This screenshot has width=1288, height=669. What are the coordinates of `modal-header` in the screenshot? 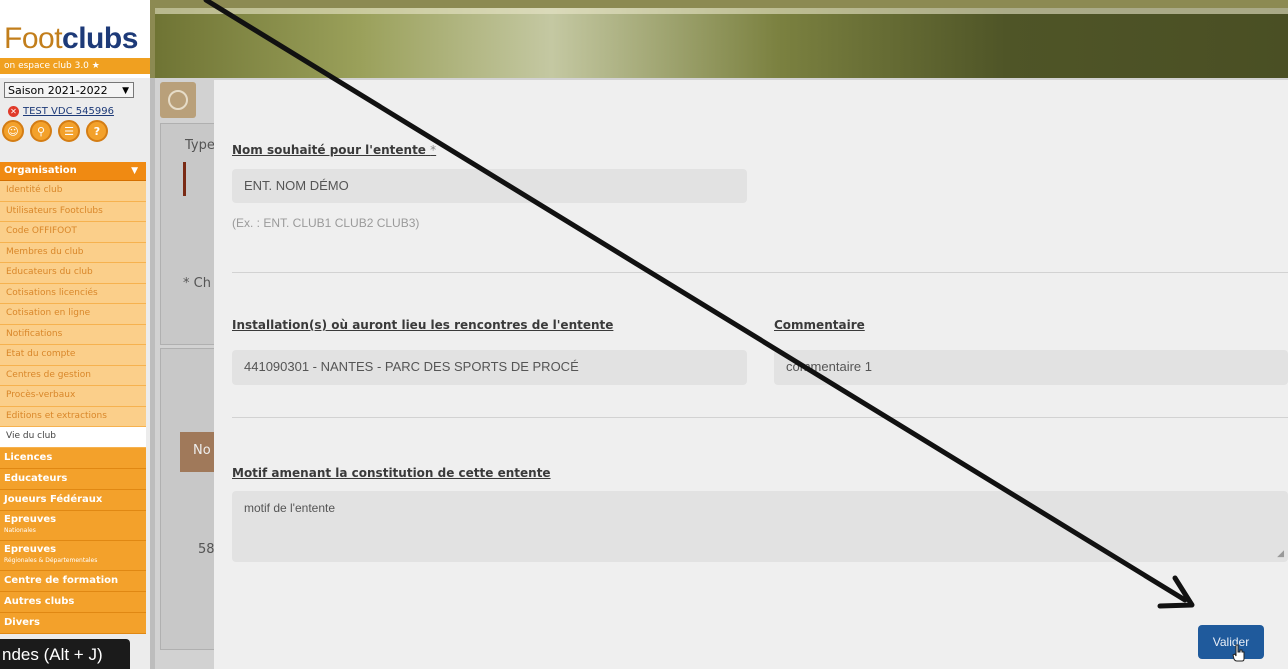 It's located at (751, 102).